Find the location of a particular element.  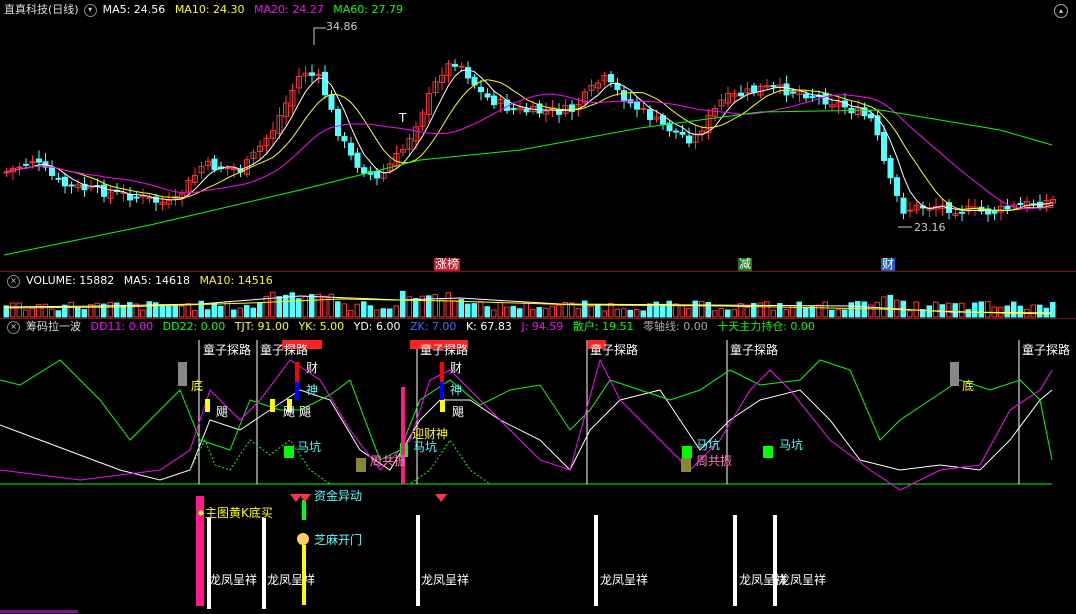

k-line is located at coordinates (526, 435).